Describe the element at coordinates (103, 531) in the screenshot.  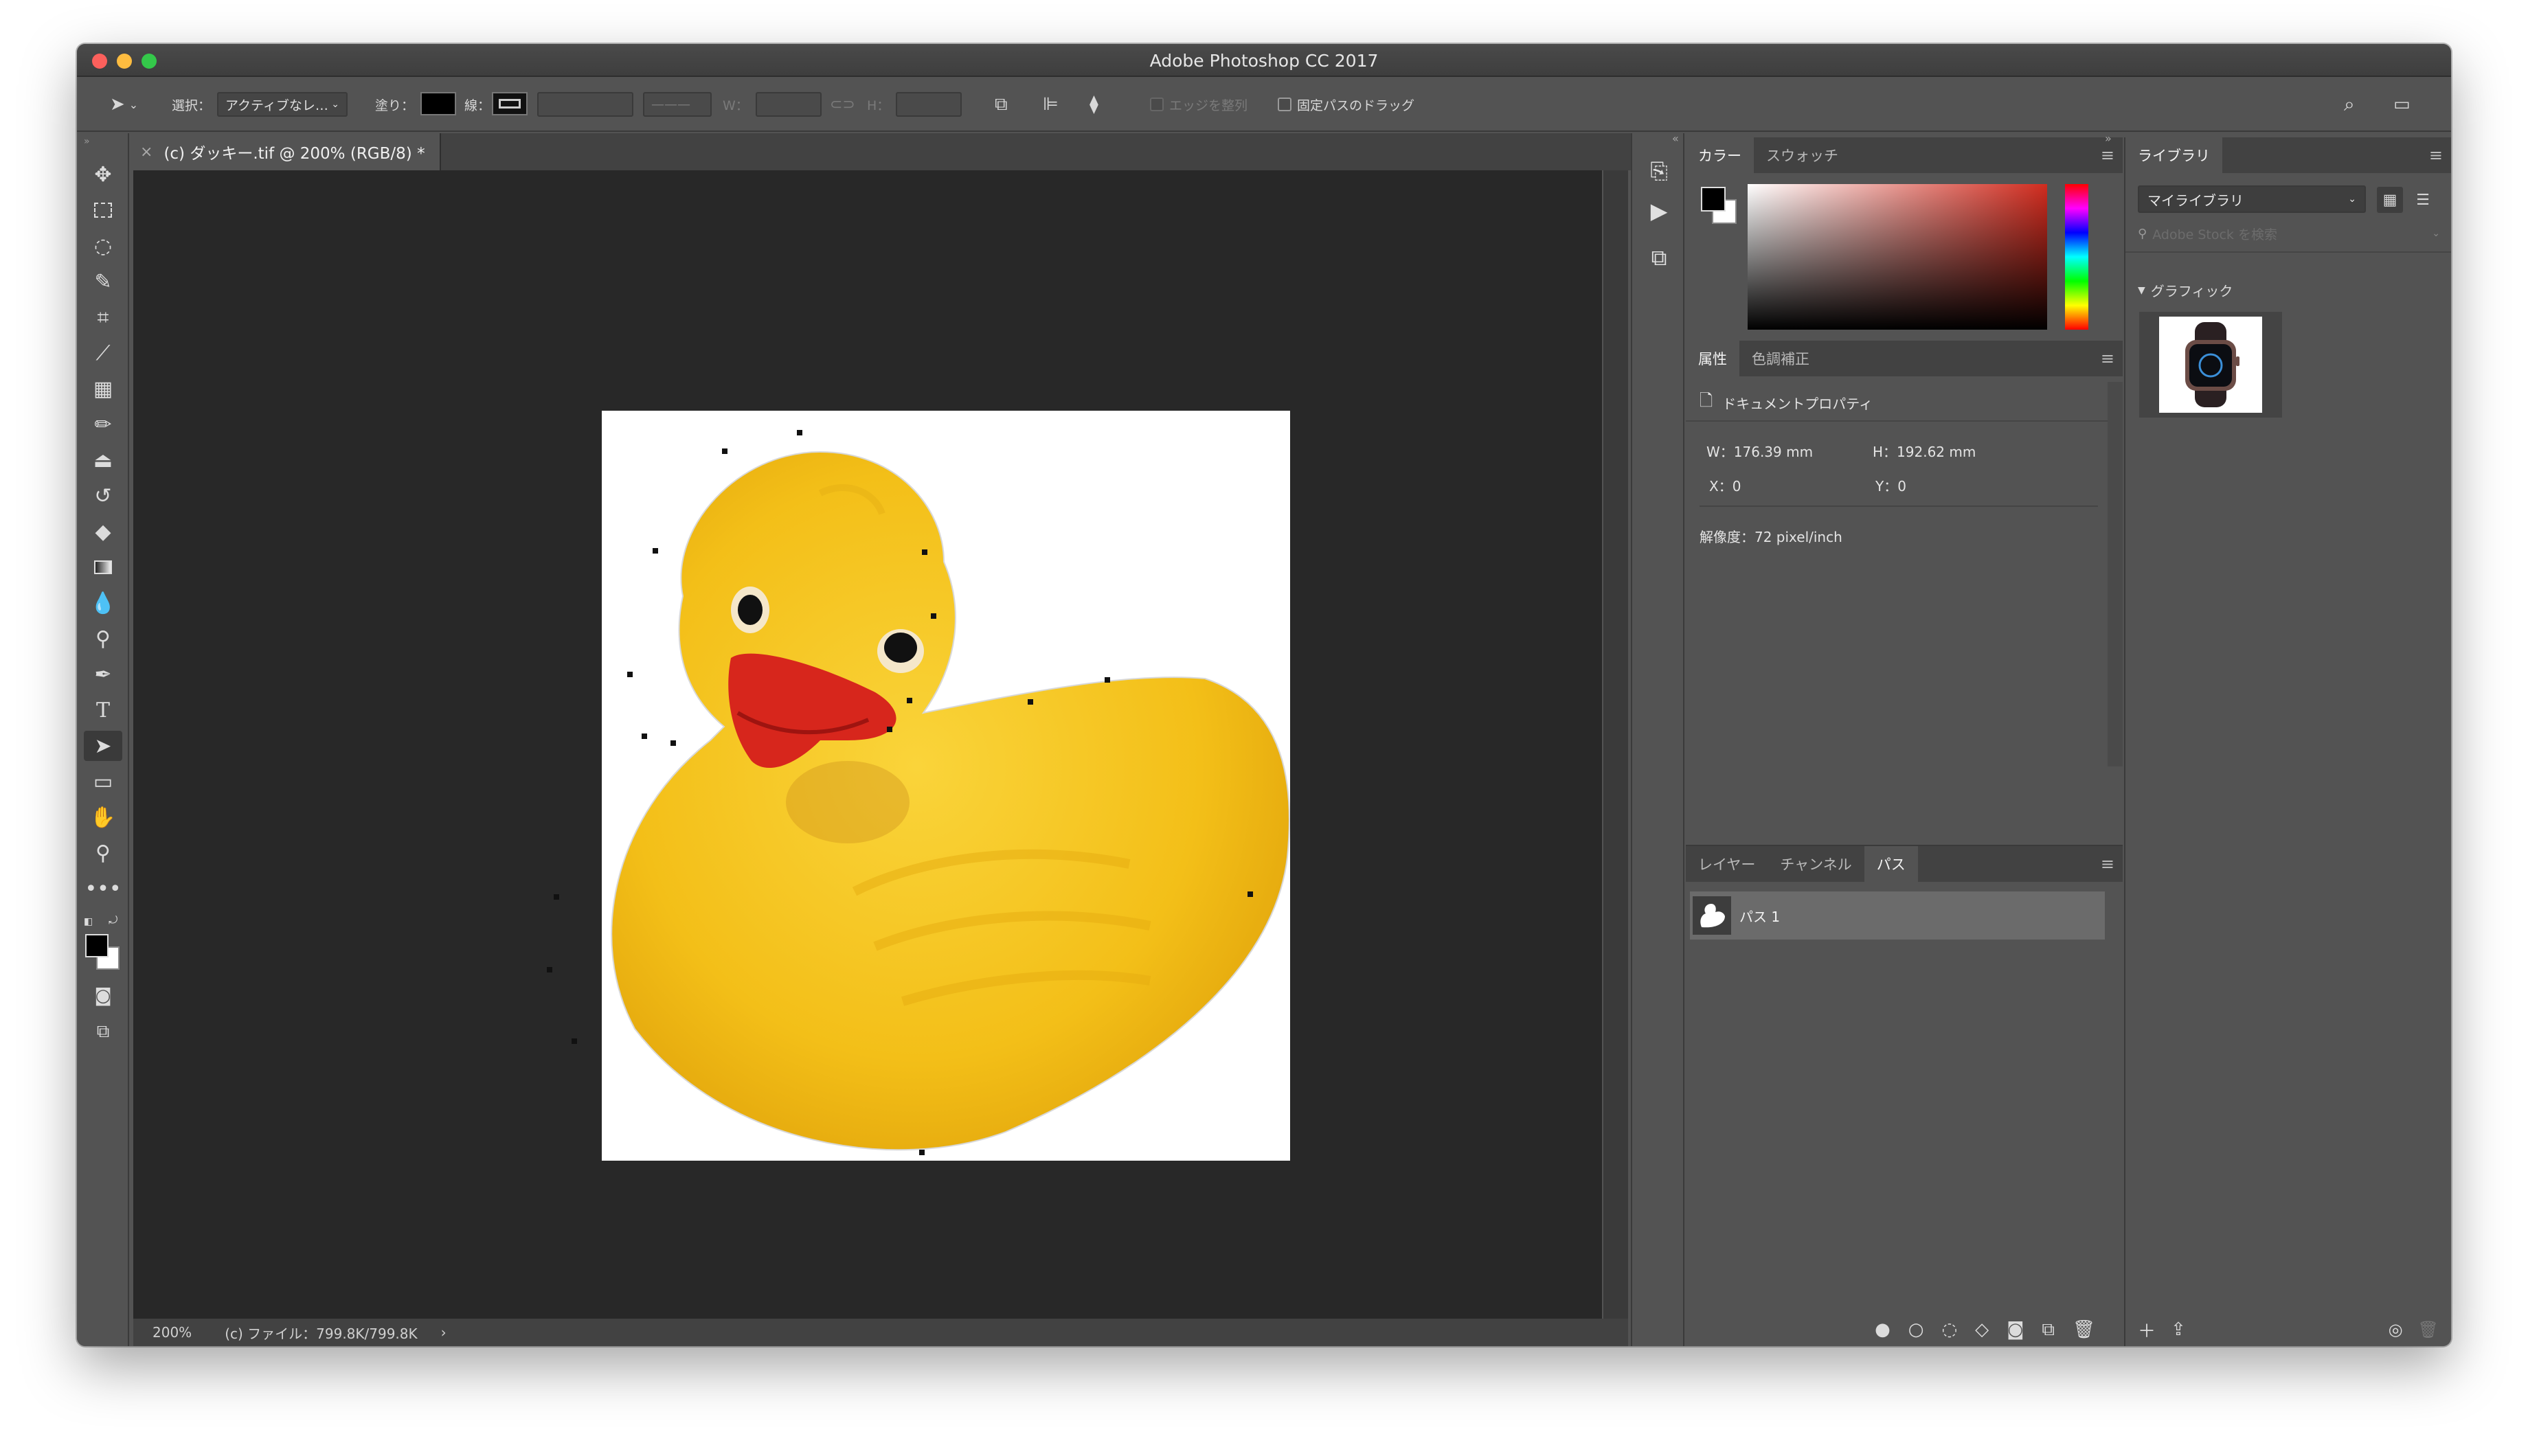
I see `eraser-tool-icon: ◆` at that location.